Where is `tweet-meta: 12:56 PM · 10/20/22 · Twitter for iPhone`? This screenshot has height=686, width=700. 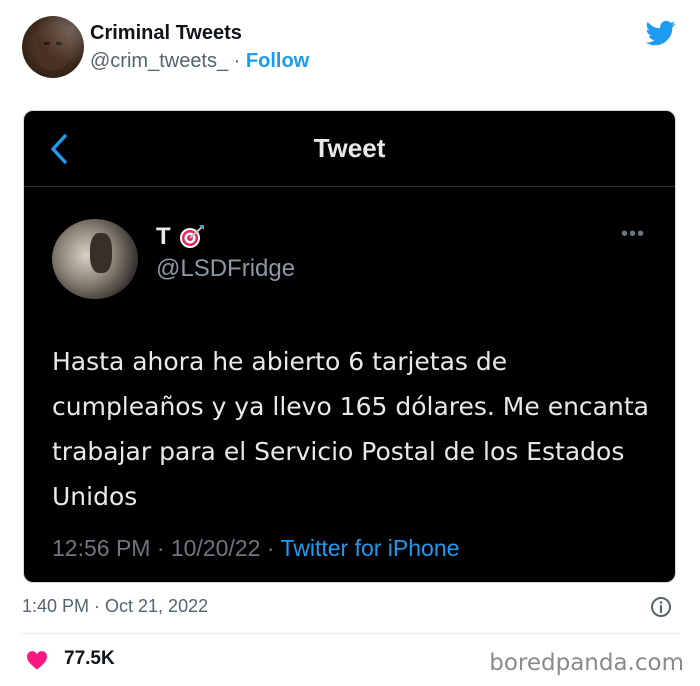 tweet-meta: 12:56 PM · 10/20/22 · Twitter for iPhone is located at coordinates (255, 548).